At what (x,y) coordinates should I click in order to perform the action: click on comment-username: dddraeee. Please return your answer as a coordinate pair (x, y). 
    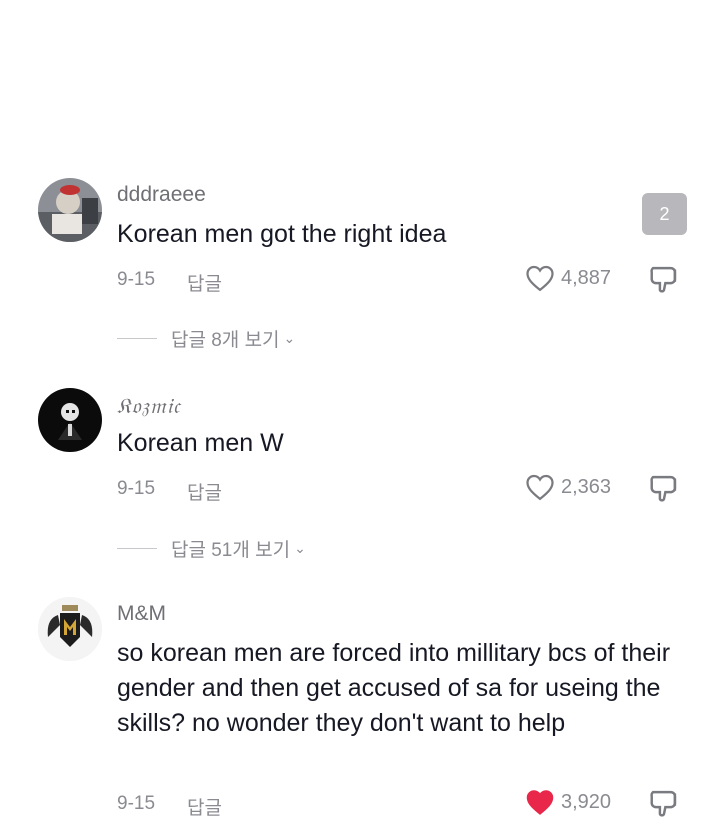
    Looking at the image, I should click on (161, 195).